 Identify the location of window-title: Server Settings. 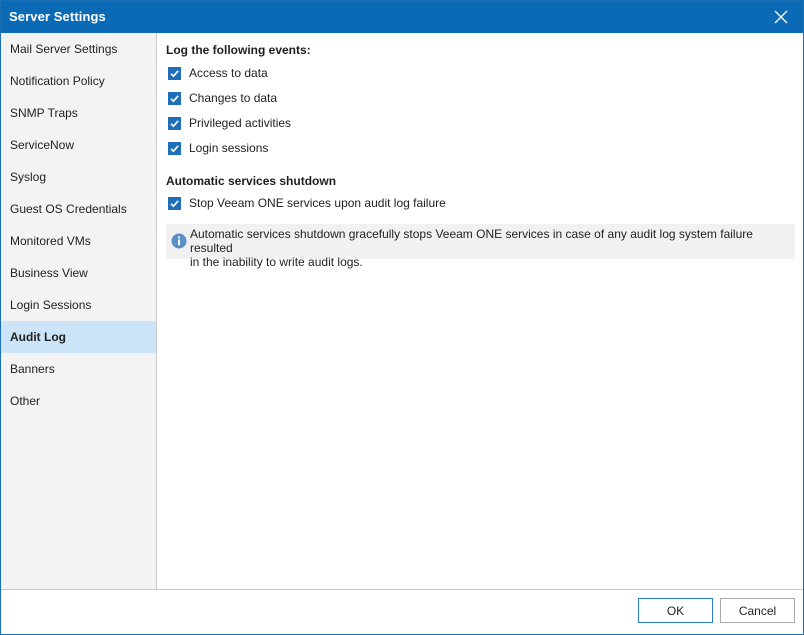
(57, 16).